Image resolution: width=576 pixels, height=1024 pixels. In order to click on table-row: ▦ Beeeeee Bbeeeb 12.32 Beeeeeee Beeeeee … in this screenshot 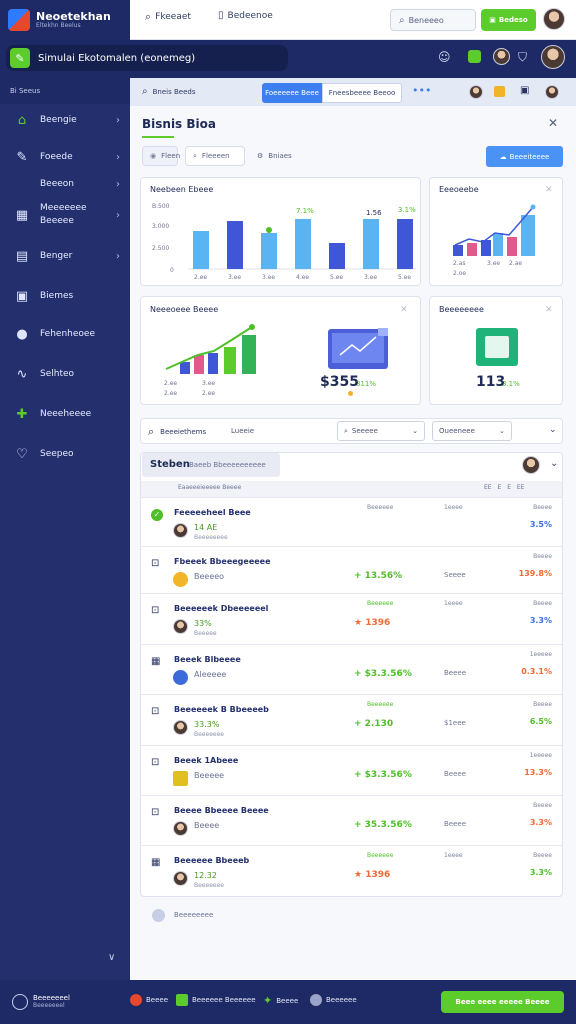, I will do `click(351, 870)`.